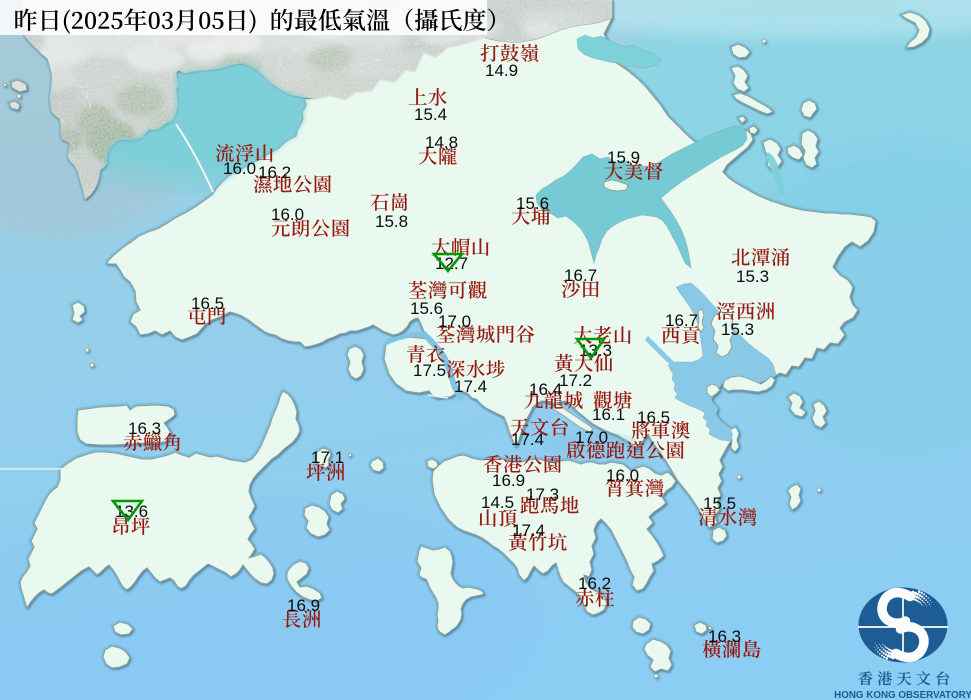 The image size is (971, 700). I want to click on svg-text: 17.1, so click(327, 457).